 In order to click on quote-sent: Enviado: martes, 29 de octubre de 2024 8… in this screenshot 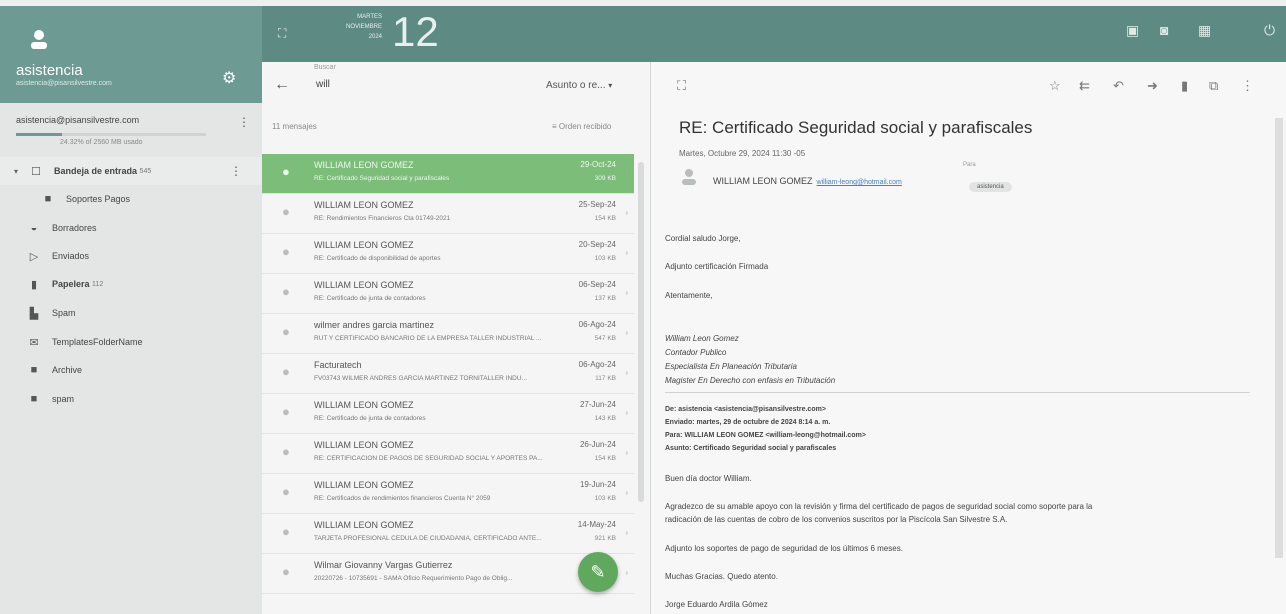, I will do `click(748, 422)`.